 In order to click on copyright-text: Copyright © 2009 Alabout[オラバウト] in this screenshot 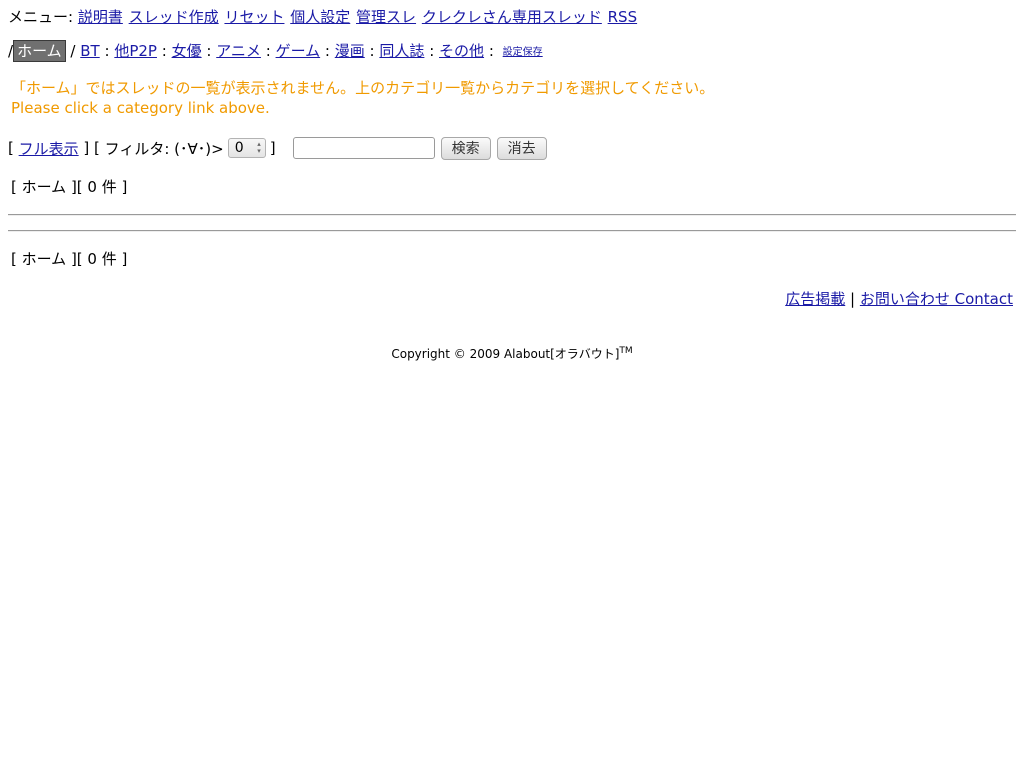, I will do `click(505, 354)`.